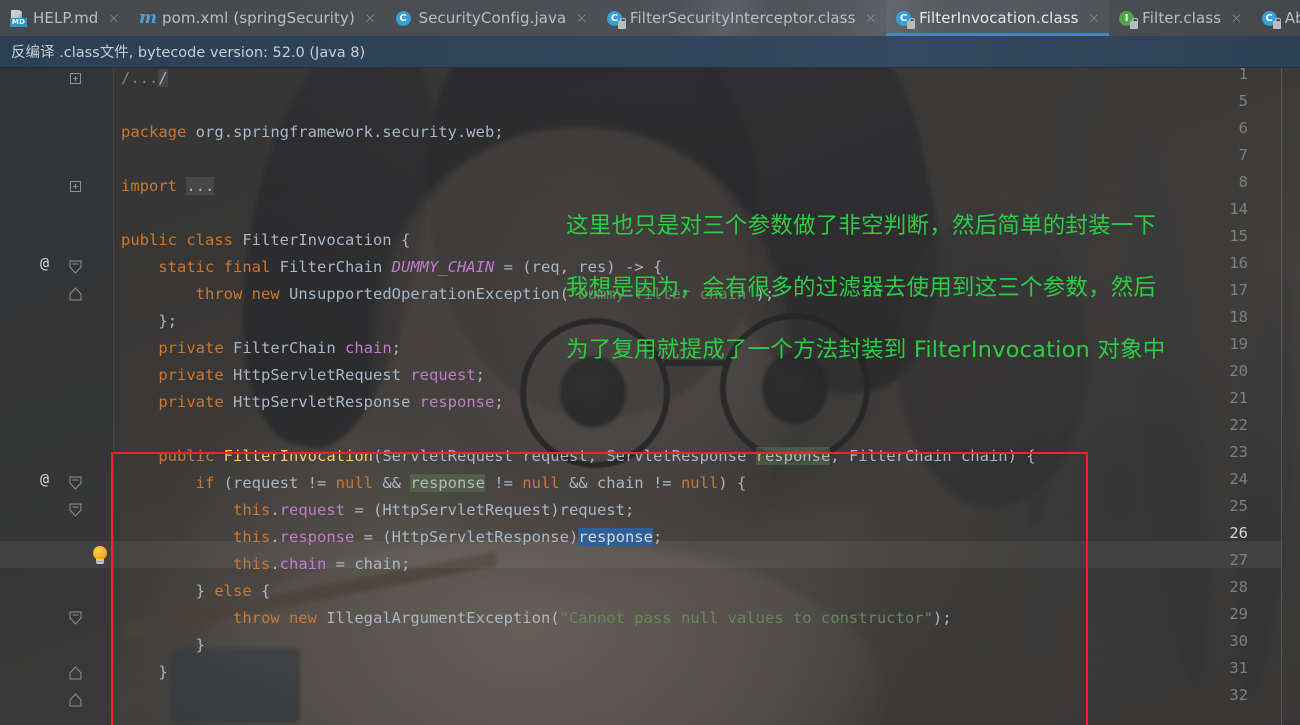 This screenshot has height=725, width=1300. I want to click on tab-label: Filter.class, so click(1182, 18).